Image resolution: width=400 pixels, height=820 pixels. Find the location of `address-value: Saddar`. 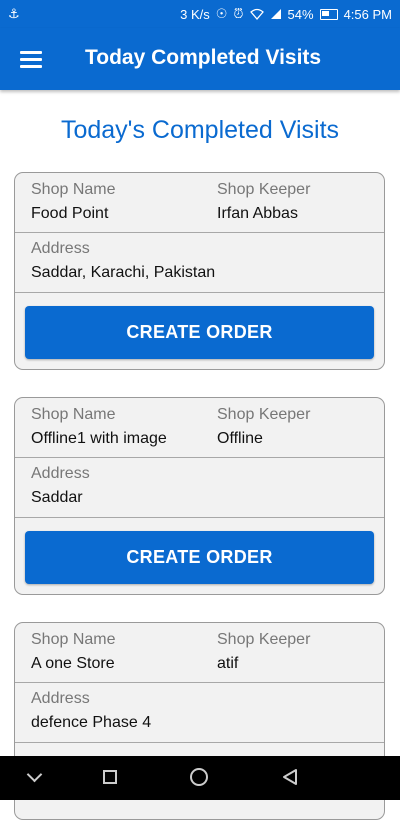

address-value: Saddar is located at coordinates (57, 497).